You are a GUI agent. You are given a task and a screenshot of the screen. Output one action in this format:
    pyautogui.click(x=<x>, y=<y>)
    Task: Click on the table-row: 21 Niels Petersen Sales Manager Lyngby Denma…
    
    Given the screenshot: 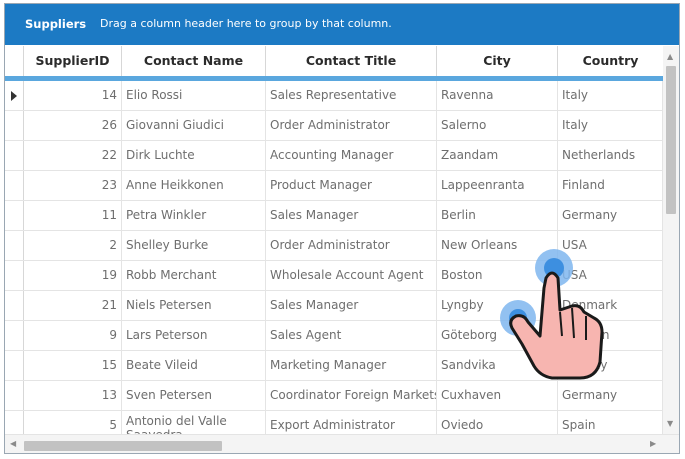 What is the action you would take?
    pyautogui.click(x=334, y=306)
    